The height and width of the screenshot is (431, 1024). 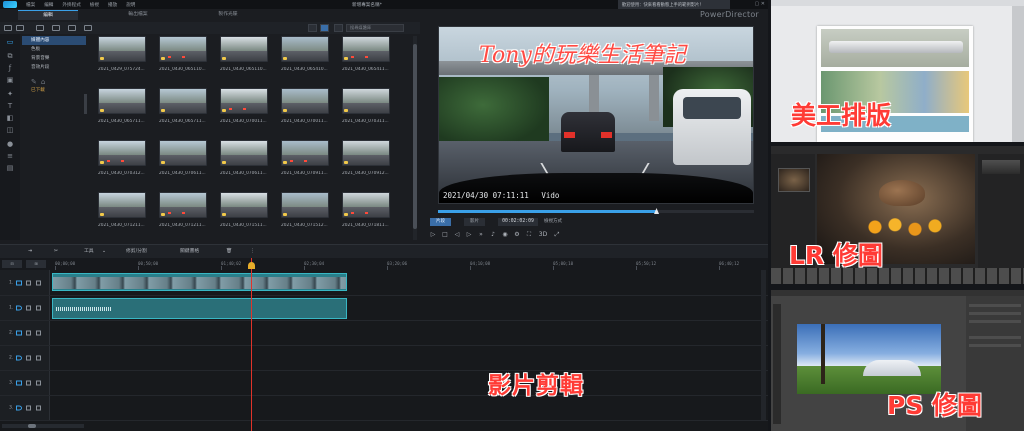 What do you see at coordinates (20, 28) in the screenshot?
I see `plugin-icon` at bounding box center [20, 28].